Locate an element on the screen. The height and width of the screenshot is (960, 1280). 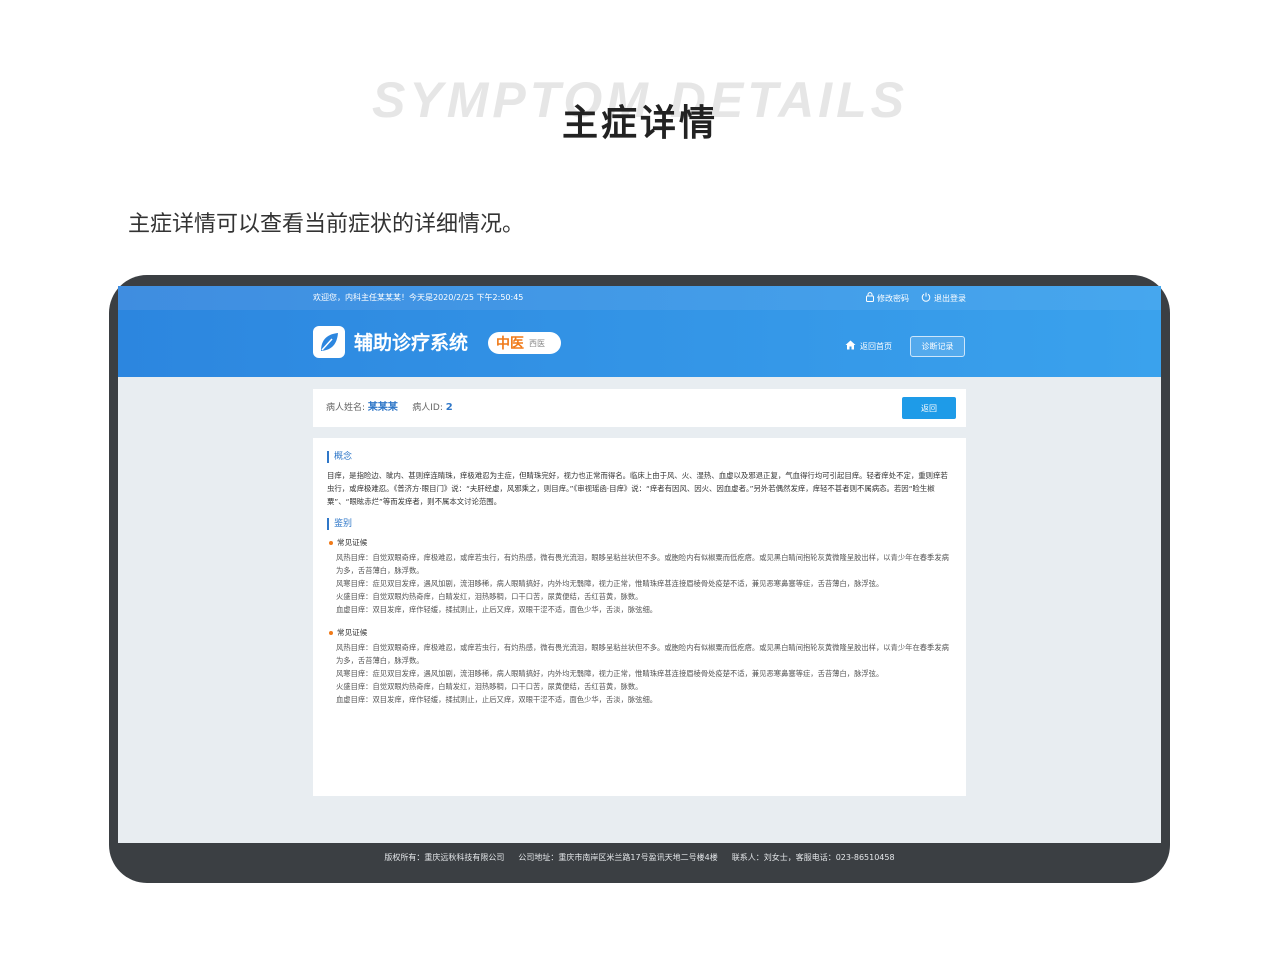
mode-tcm-tab: 中医 is located at coordinates (510, 343).